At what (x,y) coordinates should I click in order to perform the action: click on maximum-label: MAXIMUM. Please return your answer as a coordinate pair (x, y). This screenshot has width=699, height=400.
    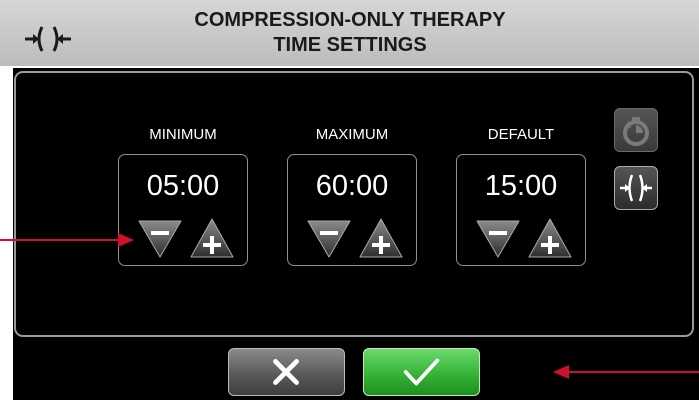
    Looking at the image, I should click on (352, 134).